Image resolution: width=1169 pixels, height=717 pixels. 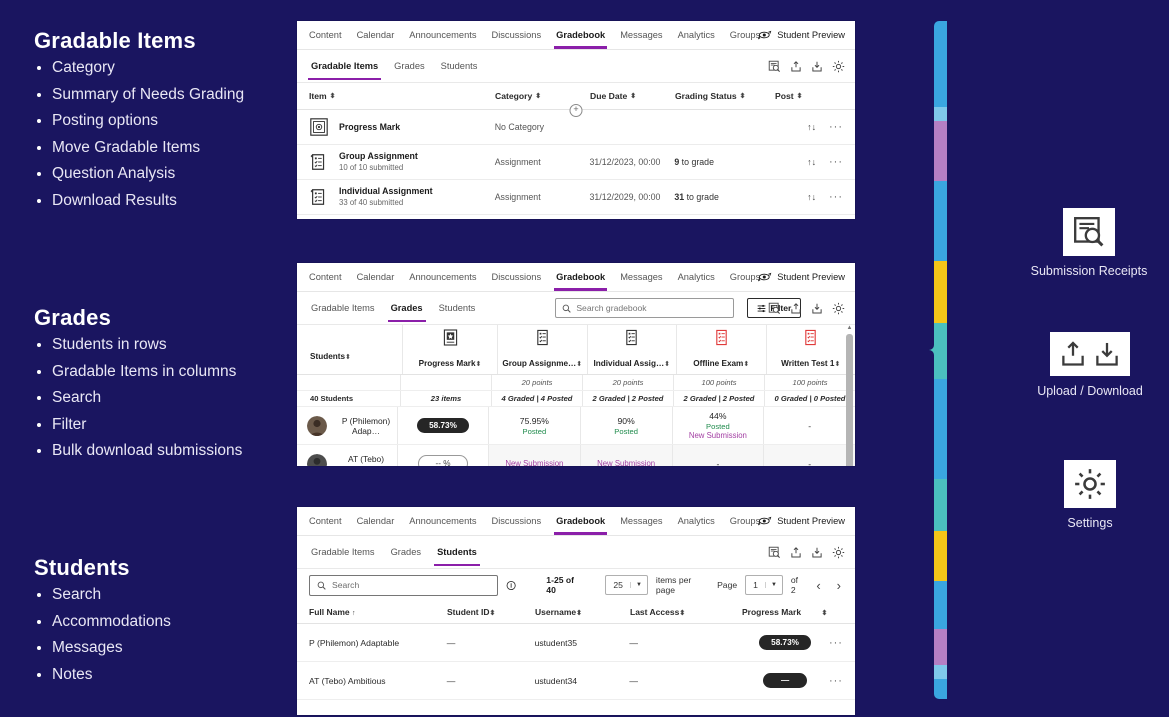 I want to click on grade-cell: 75.95% Posted, so click(x=534, y=425).